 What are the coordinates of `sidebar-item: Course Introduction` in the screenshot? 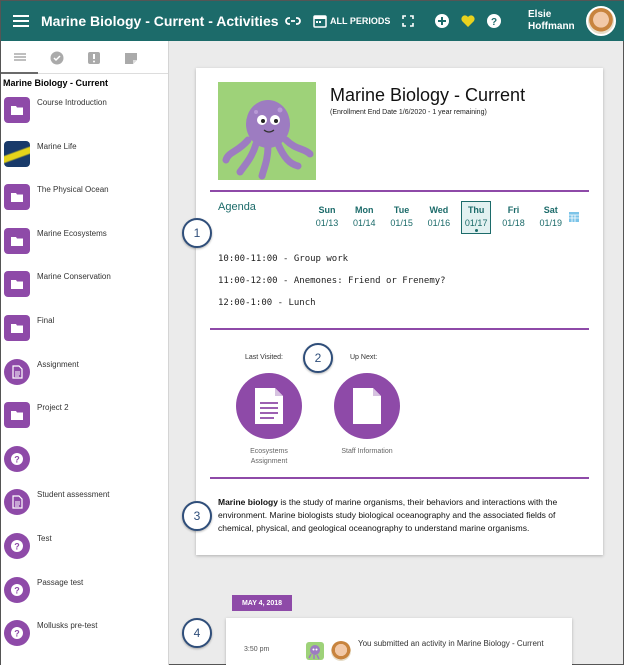 It's located at (84, 112).